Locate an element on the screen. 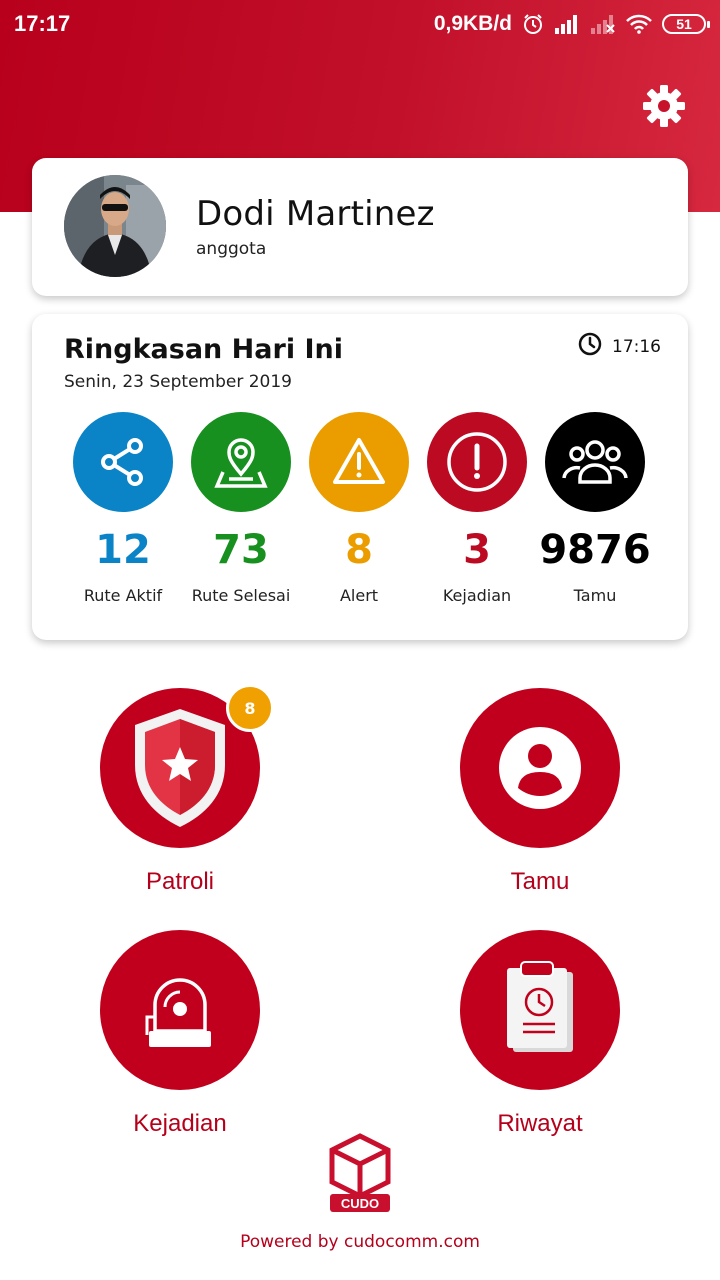  menu-riwayat: Riwayat is located at coordinates (540, 1034).